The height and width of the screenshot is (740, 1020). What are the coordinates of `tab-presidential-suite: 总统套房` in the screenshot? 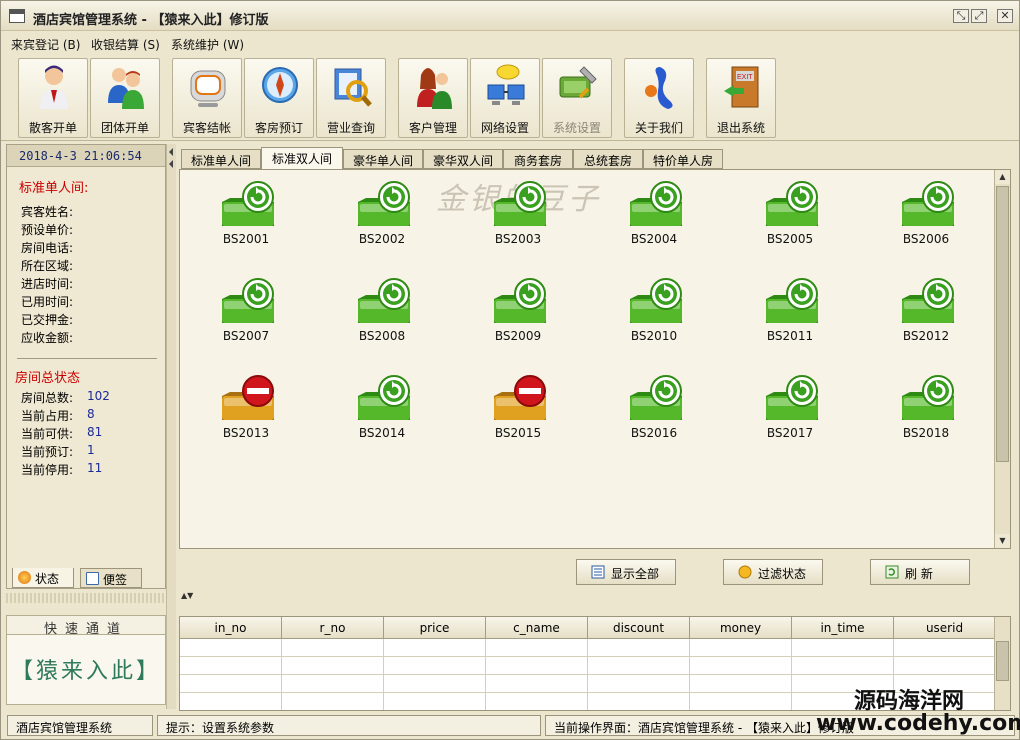 It's located at (608, 159).